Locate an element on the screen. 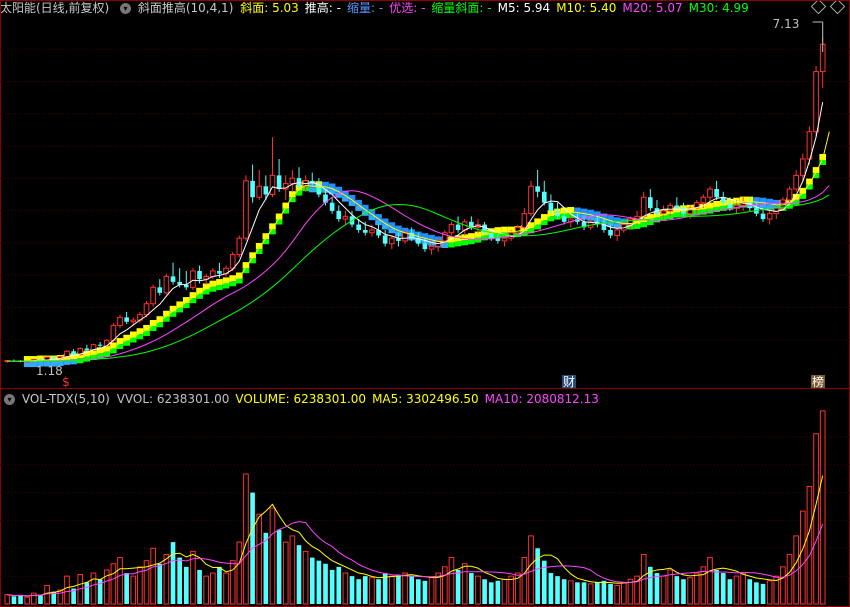 The width and height of the screenshot is (850, 607). volume-value: 6238301.00 is located at coordinates (330, 399).